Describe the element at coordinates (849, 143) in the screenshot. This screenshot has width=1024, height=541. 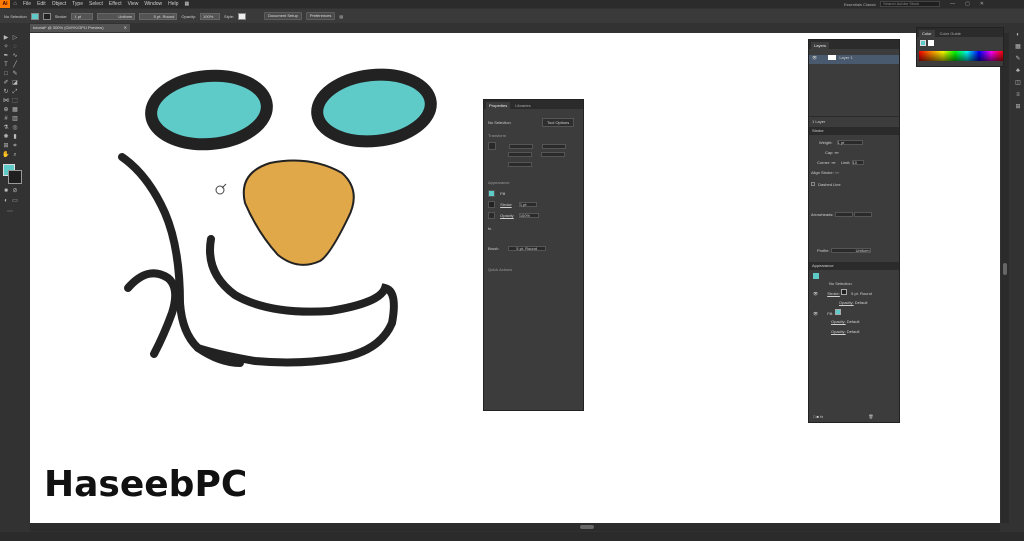
I see `weight-field: 1 pt` at that location.